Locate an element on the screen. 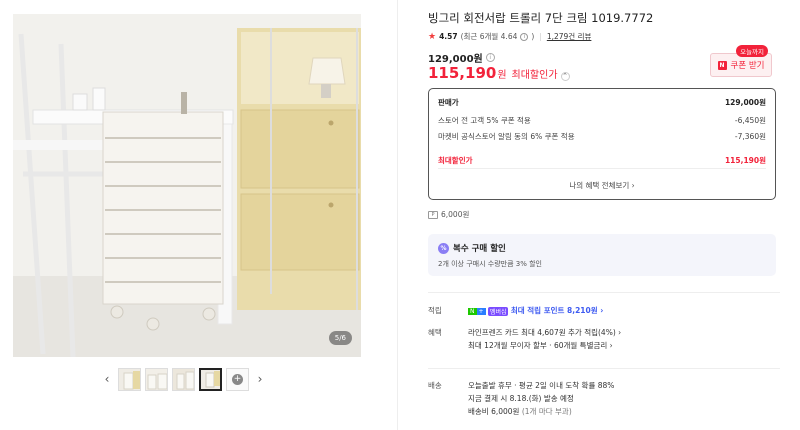 The width and height of the screenshot is (800, 430). price-row-value: -6,450원 is located at coordinates (750, 120).